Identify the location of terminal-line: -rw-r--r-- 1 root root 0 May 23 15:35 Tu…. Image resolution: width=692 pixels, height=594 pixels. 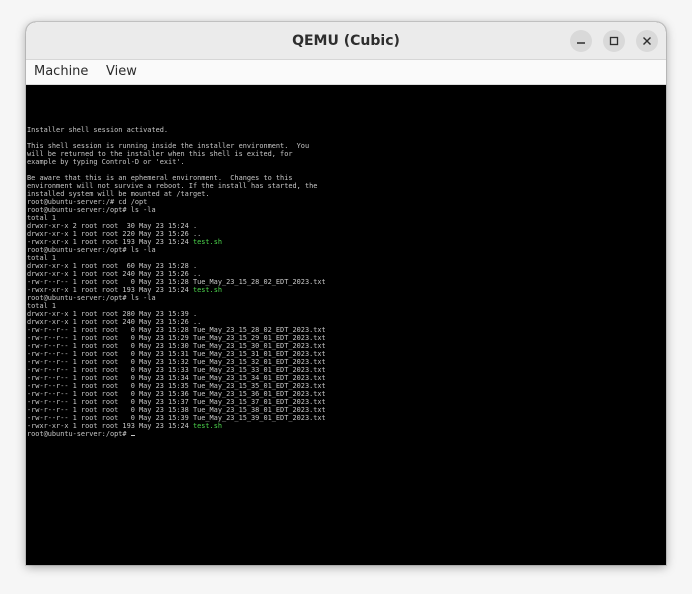
(176, 386).